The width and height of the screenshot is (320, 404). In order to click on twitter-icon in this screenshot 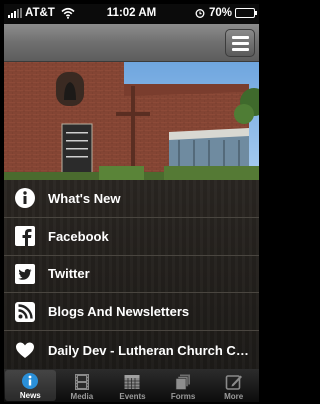, I will do `click(25, 274)`.